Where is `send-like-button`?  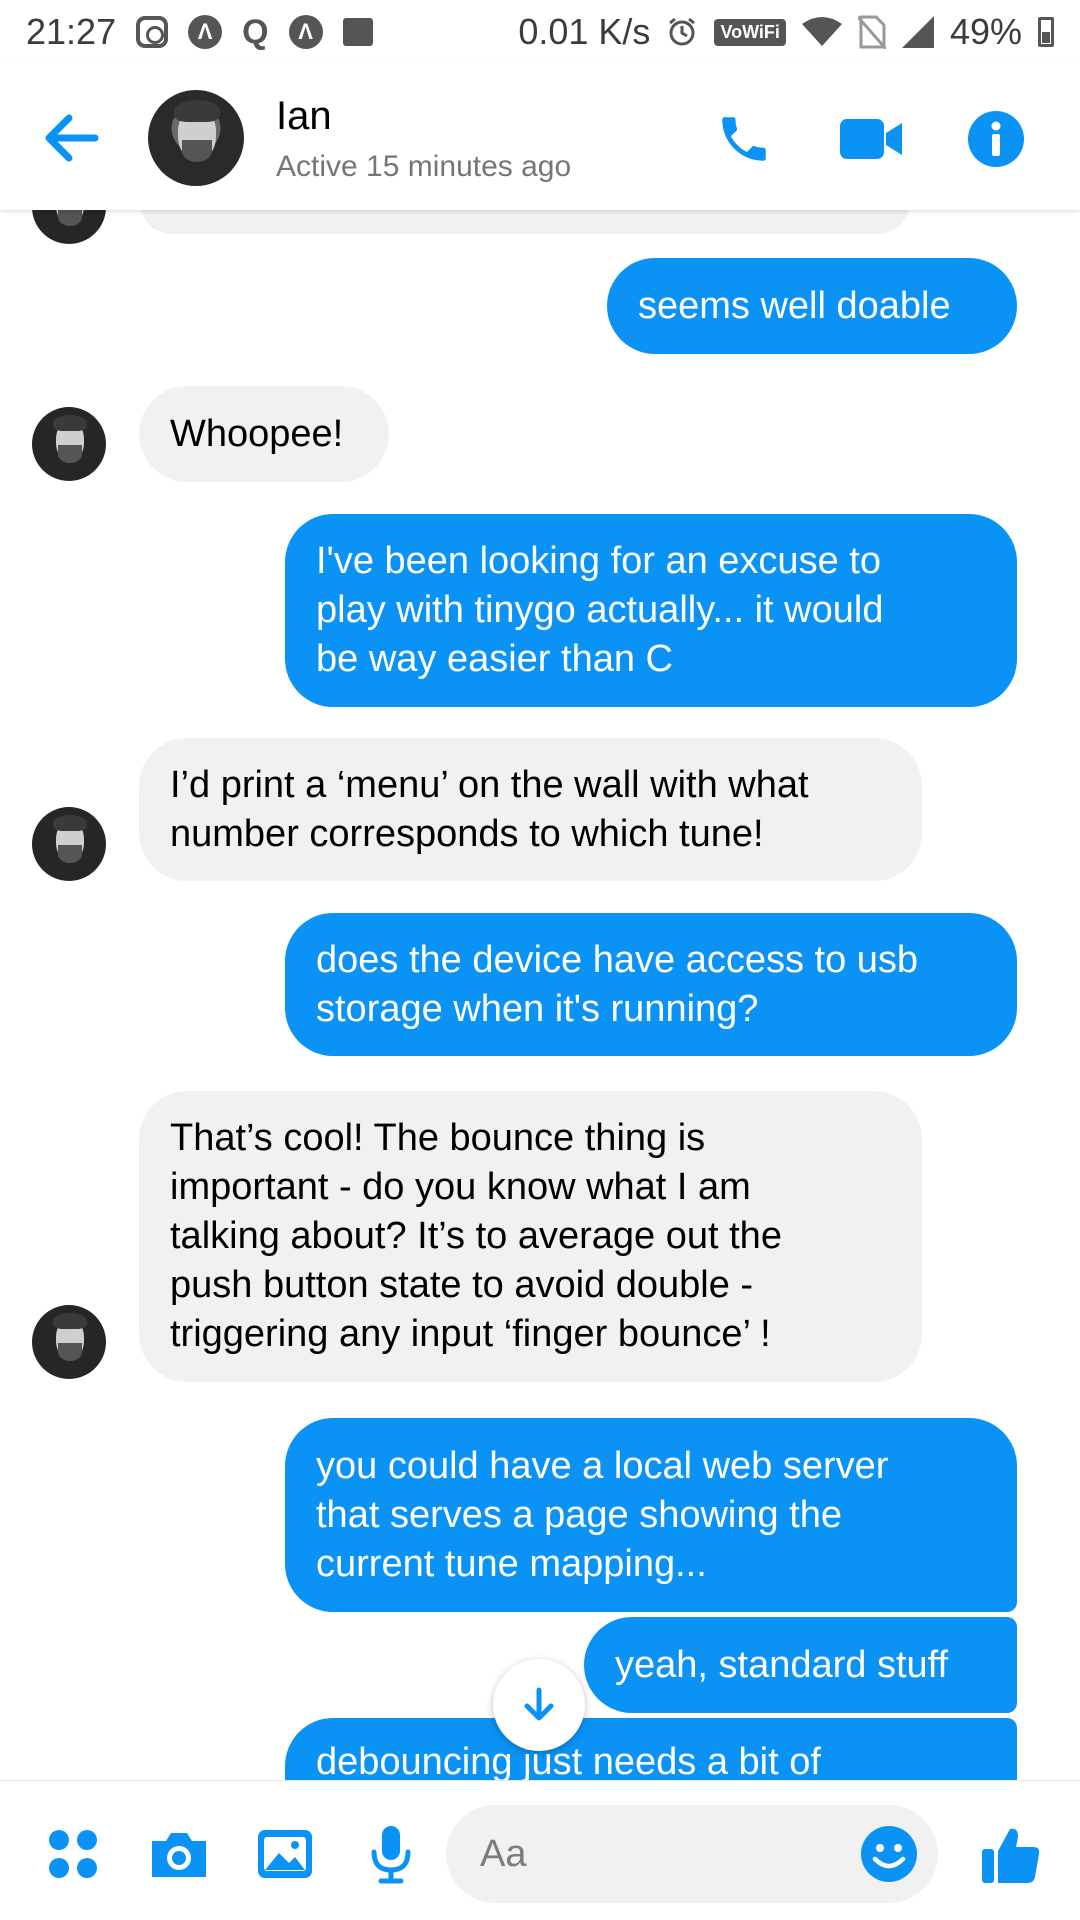 send-like-button is located at coordinates (1011, 1854).